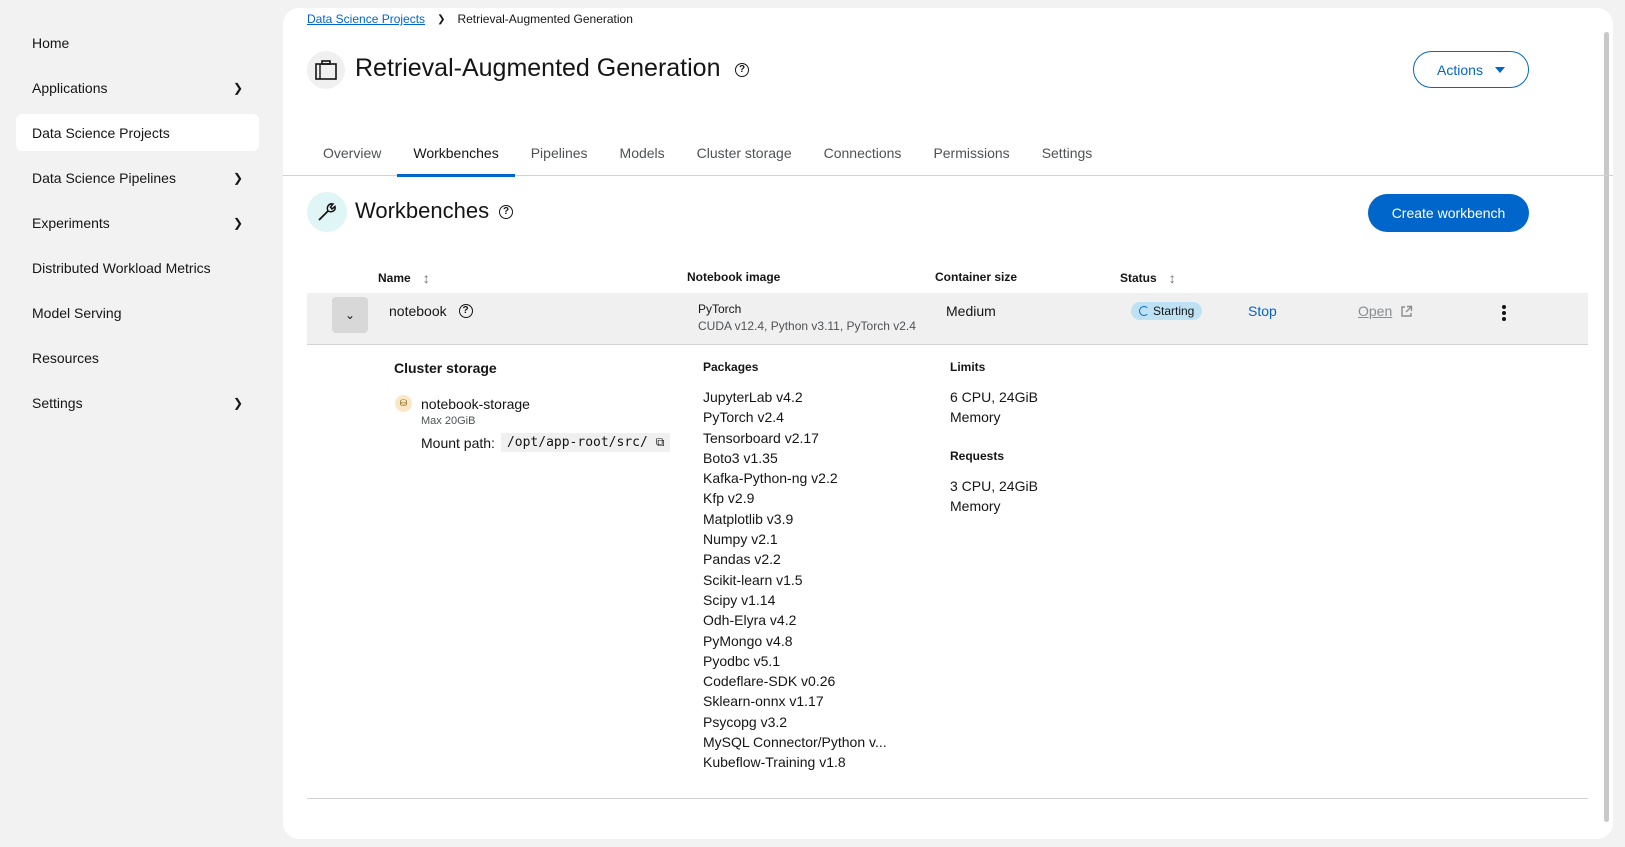  What do you see at coordinates (971, 311) in the screenshot?
I see `container-size: Medium` at bounding box center [971, 311].